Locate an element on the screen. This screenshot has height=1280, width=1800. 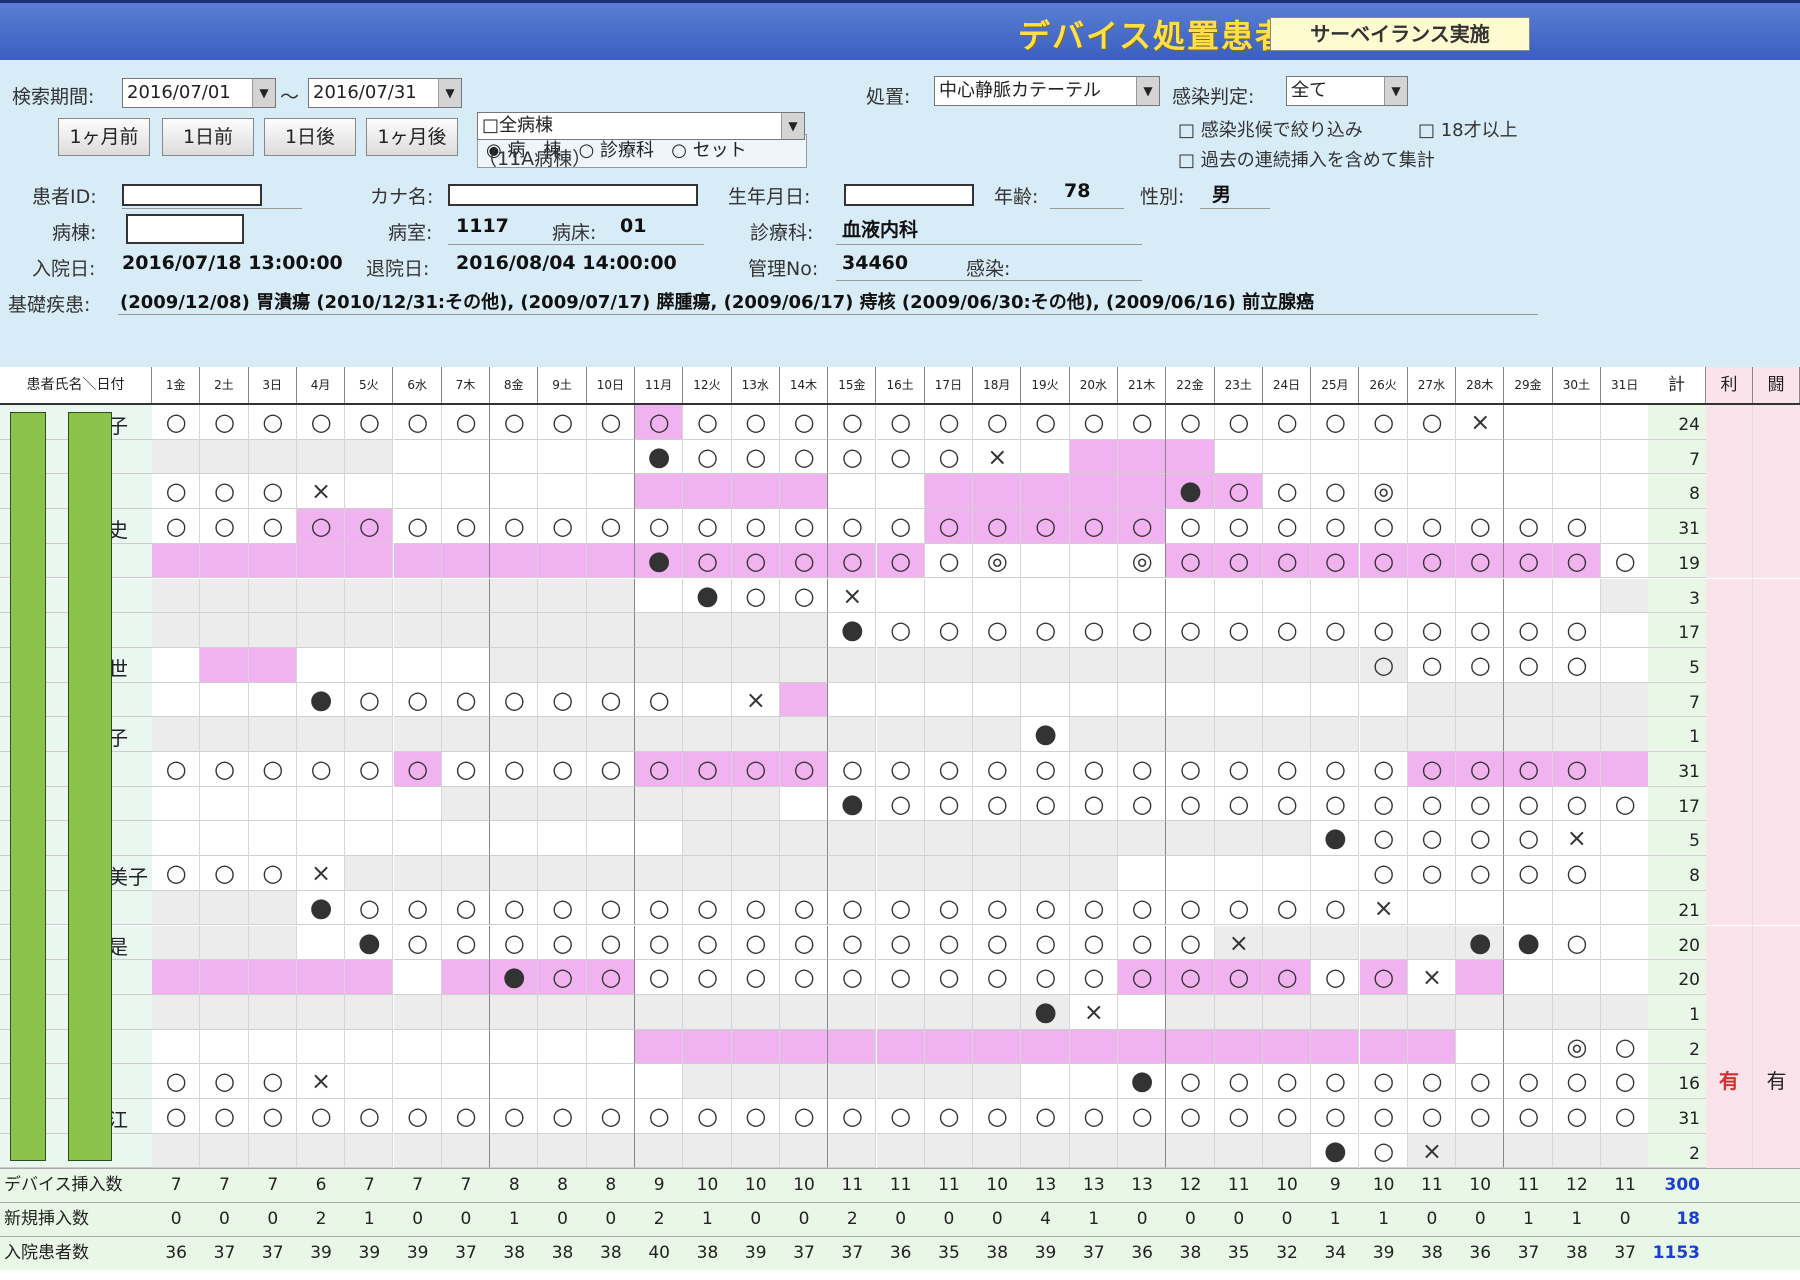
date-header: 6水 is located at coordinates (417, 385).